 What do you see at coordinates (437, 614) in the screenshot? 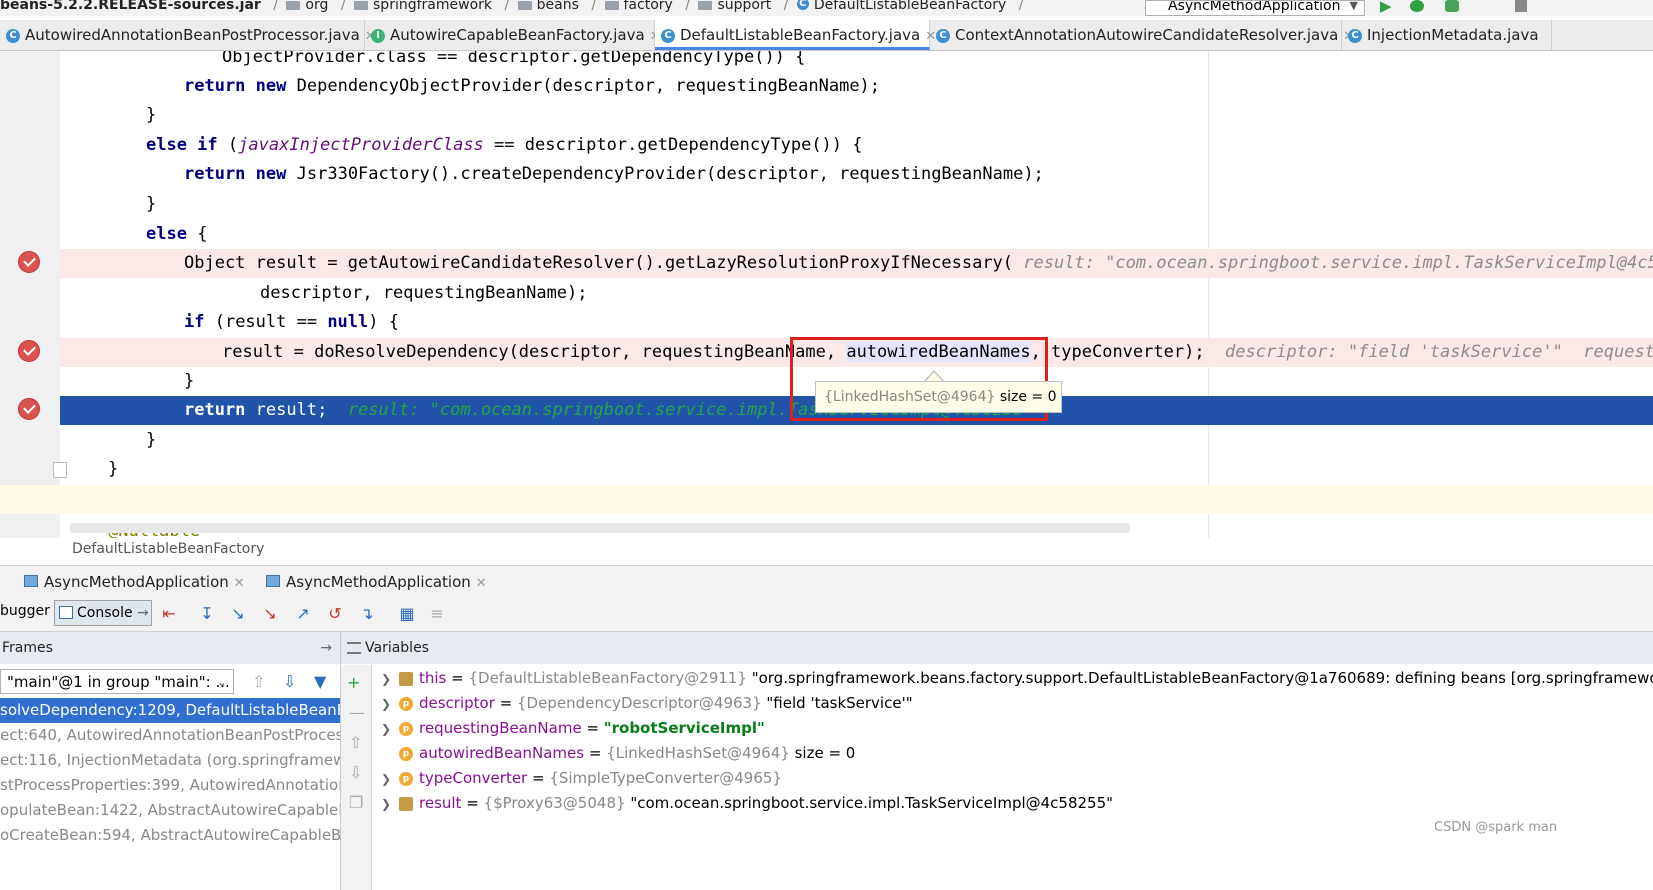
I see `trace-icon: ≡` at bounding box center [437, 614].